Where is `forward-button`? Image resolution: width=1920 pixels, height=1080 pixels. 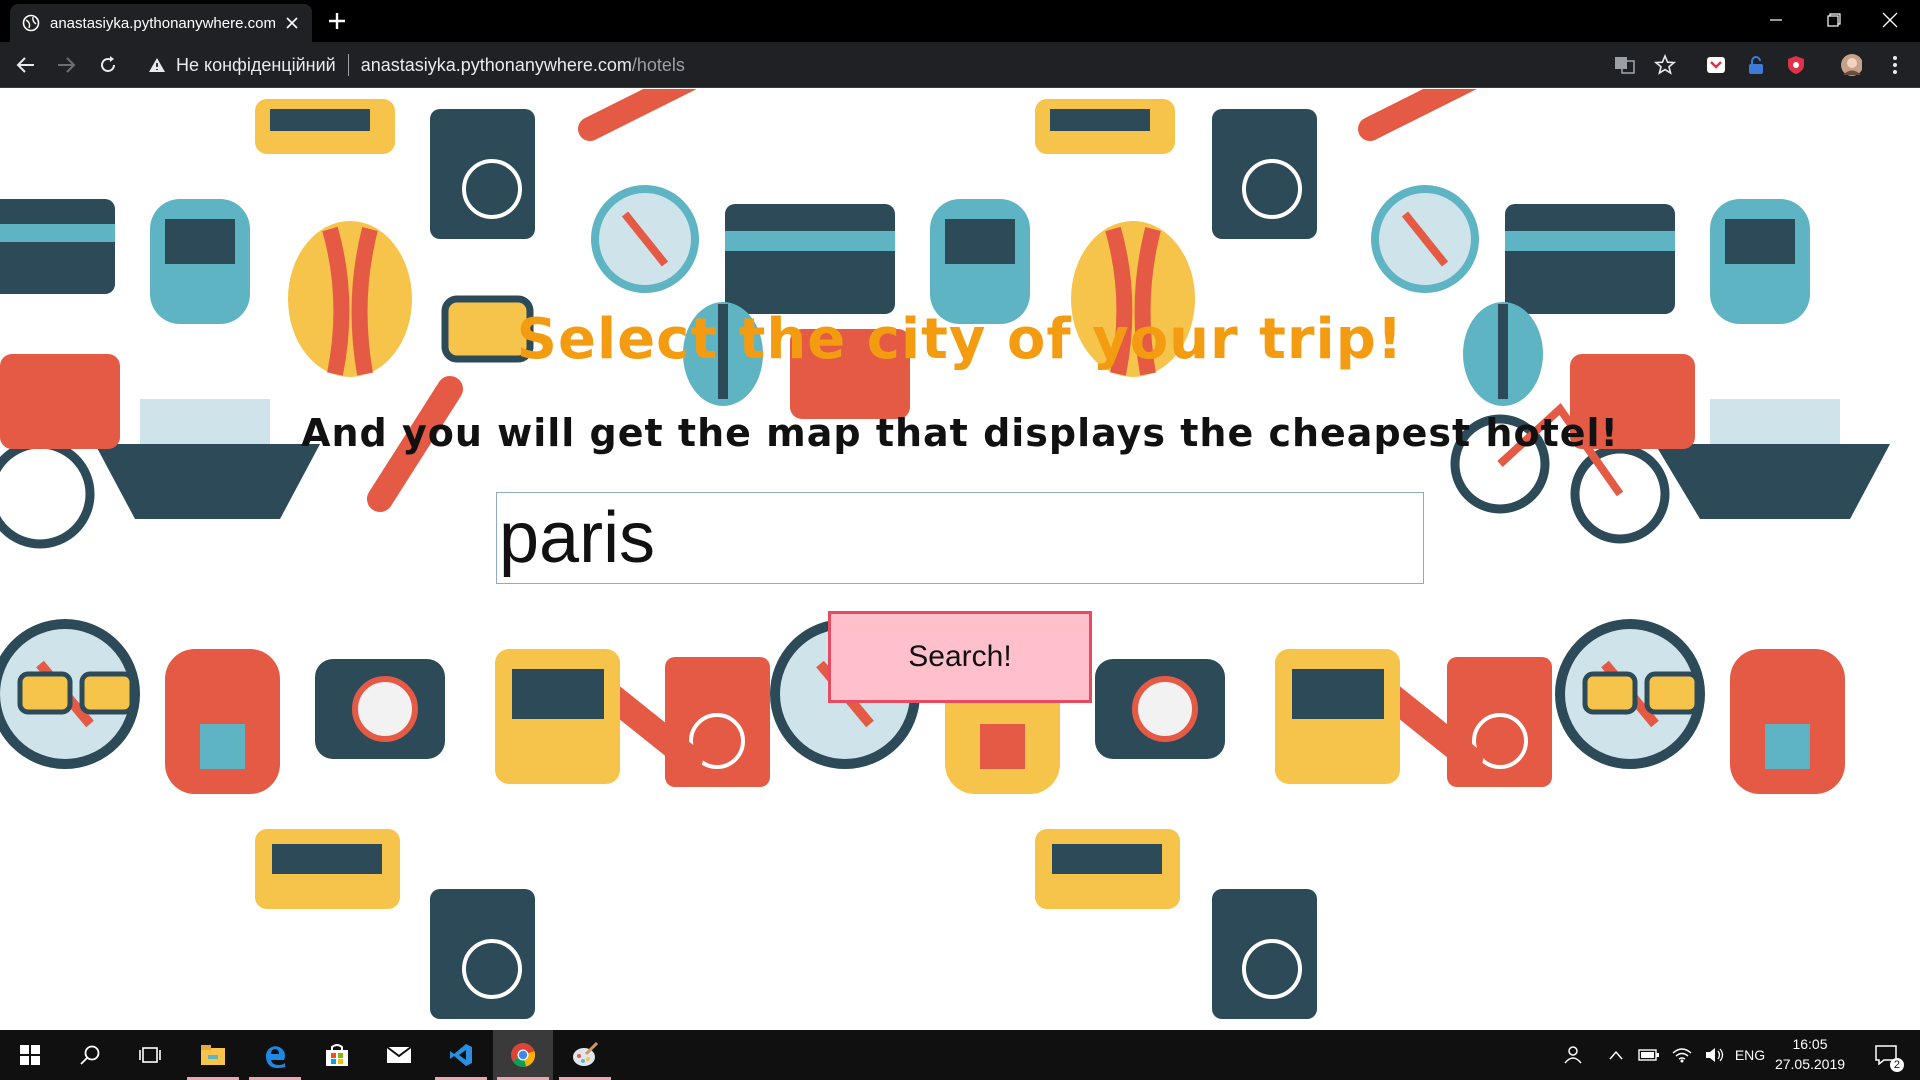
forward-button is located at coordinates (66, 65).